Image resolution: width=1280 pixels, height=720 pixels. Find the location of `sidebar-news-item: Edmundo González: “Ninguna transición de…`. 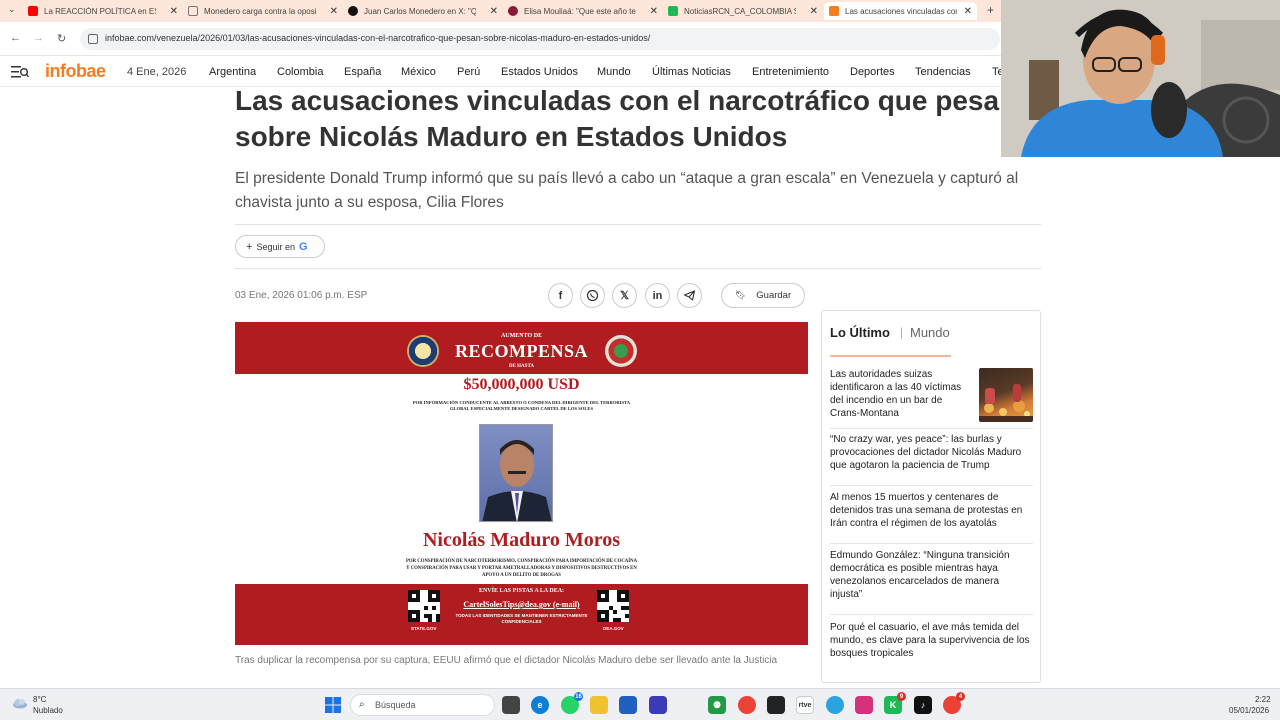

sidebar-news-item: Edmundo González: “Ninguna transición de… is located at coordinates (920, 575).